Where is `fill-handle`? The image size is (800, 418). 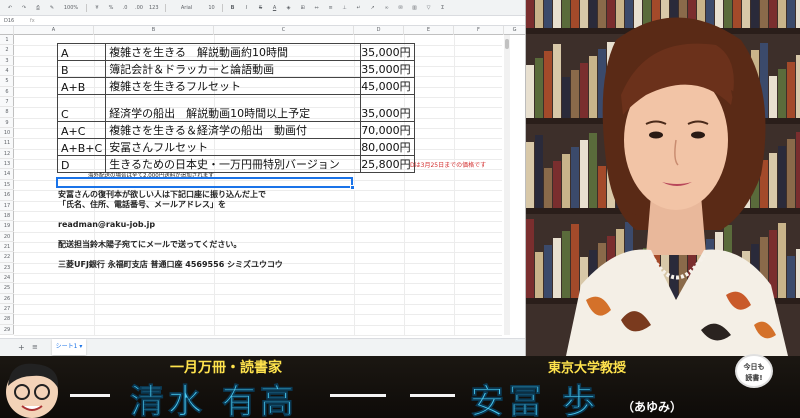 fill-handle is located at coordinates (352, 187).